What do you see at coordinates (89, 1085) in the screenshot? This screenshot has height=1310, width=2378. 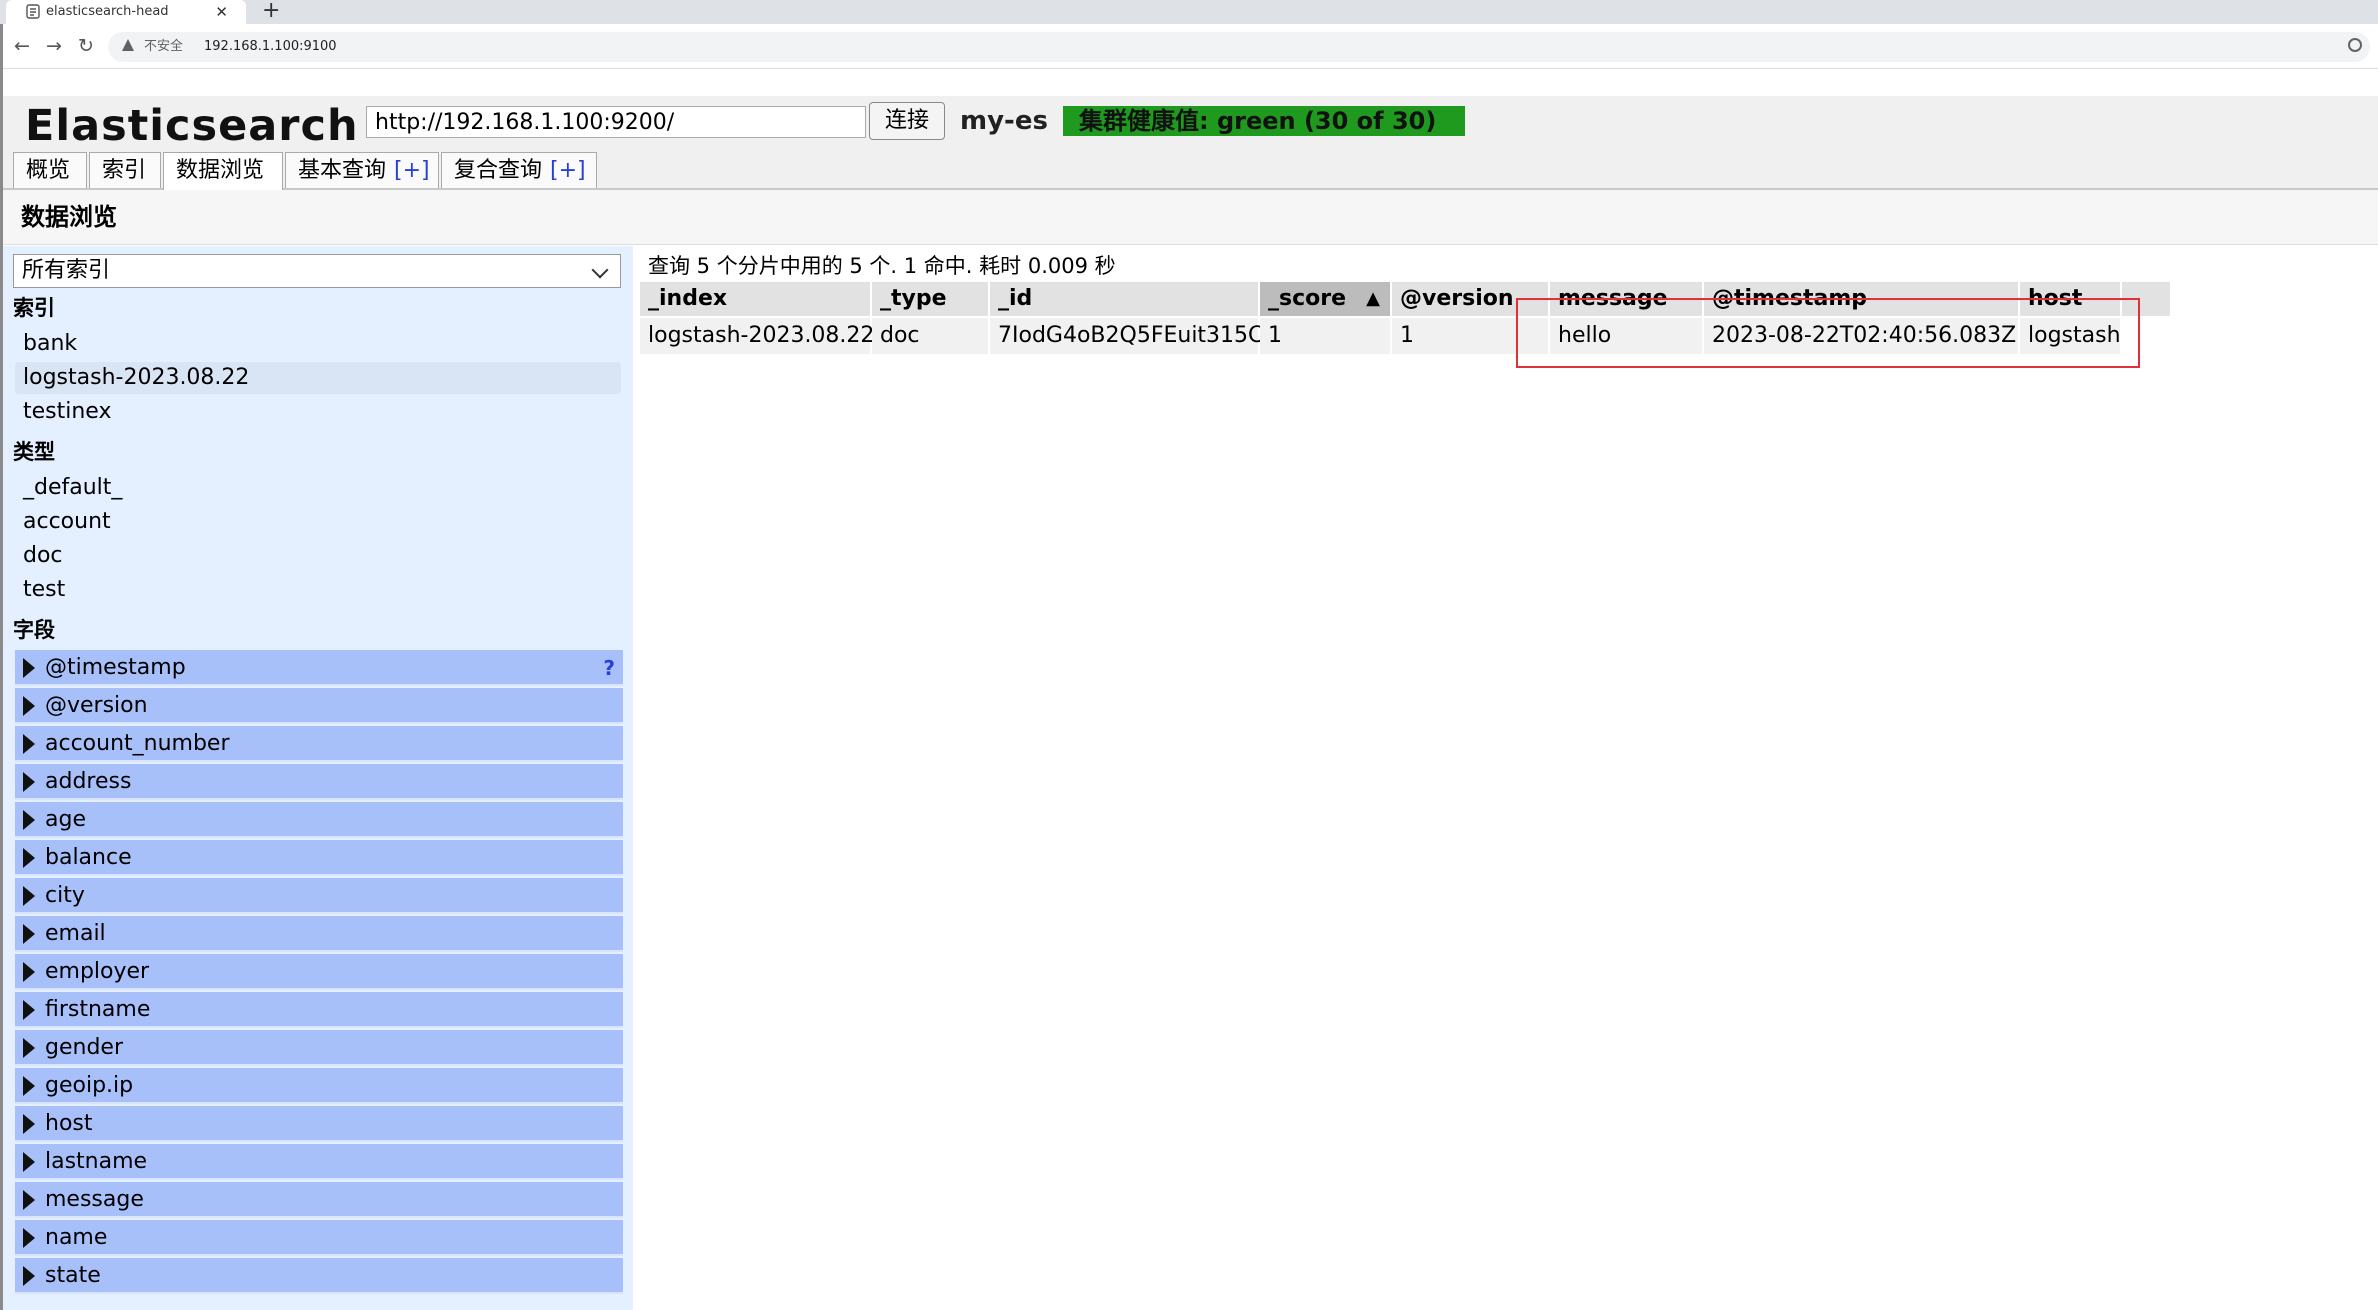 I see `field-name: geoip.ip` at bounding box center [89, 1085].